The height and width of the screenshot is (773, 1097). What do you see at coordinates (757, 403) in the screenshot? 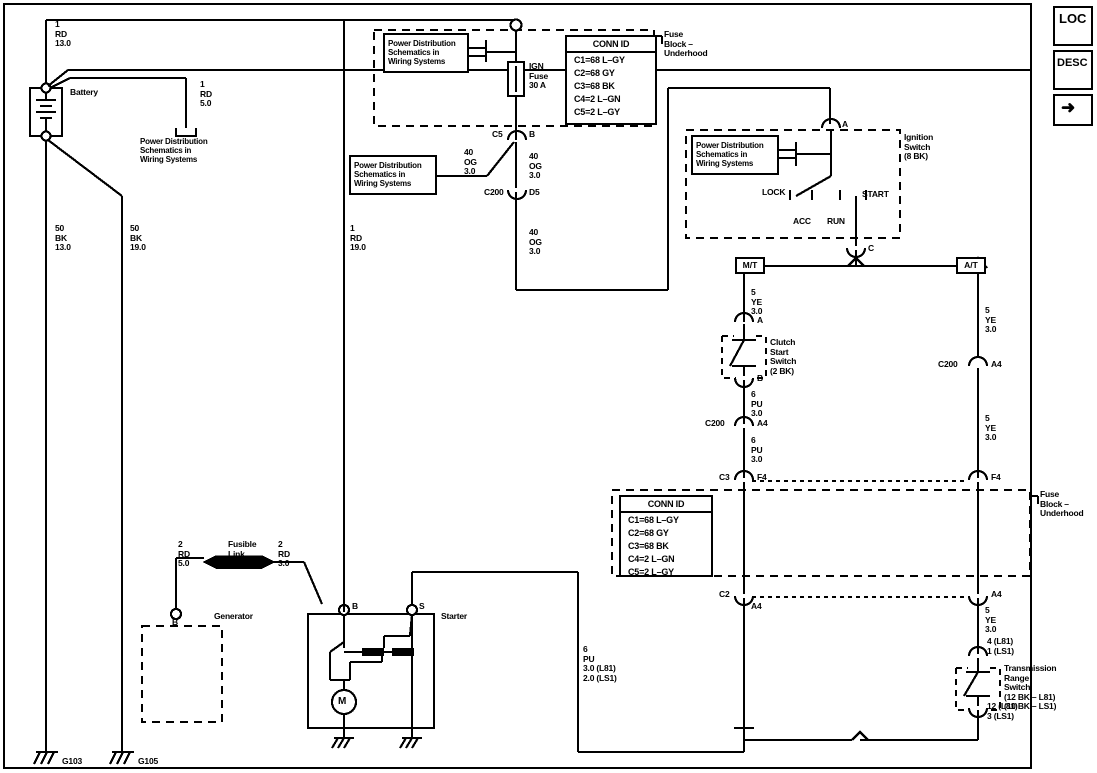
I see `wire-label-6-pu-upper: 6 PU 3.0` at bounding box center [757, 403].